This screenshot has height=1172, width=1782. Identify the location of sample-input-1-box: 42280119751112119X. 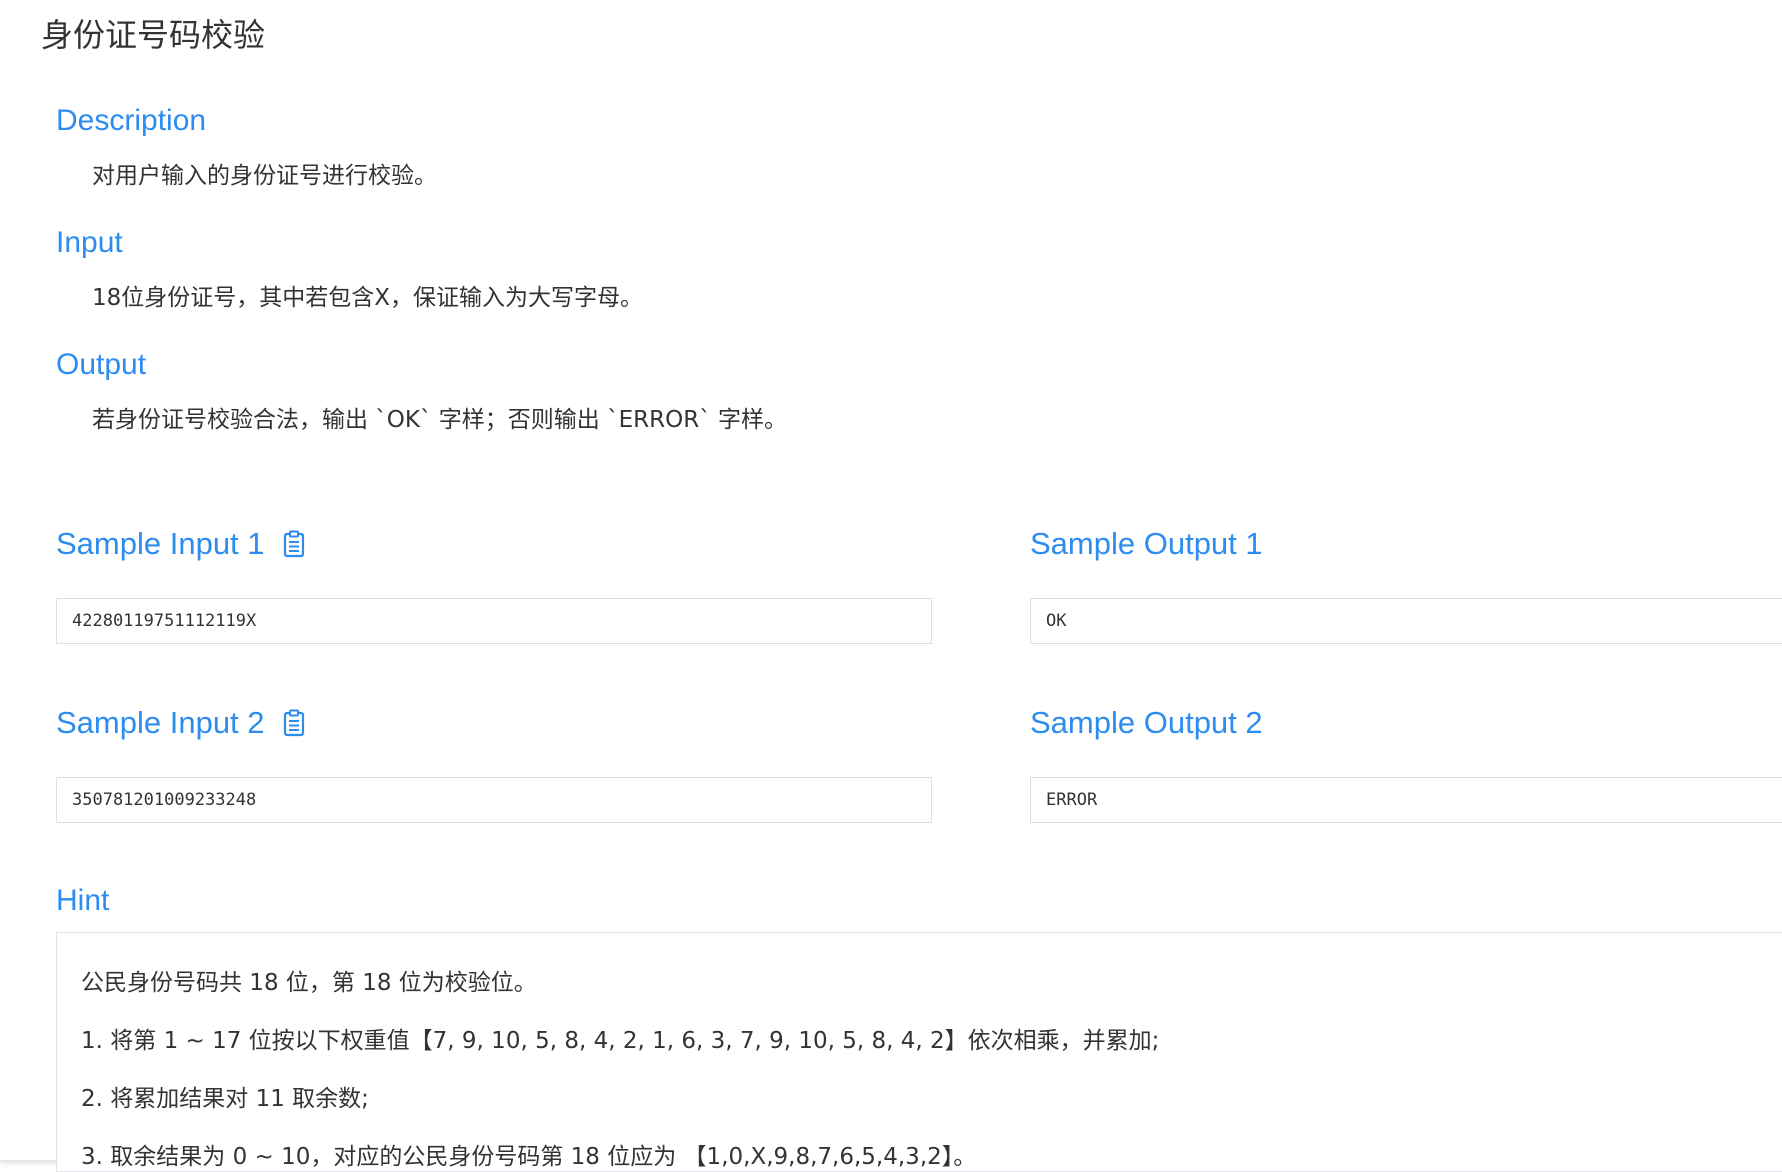
(494, 621).